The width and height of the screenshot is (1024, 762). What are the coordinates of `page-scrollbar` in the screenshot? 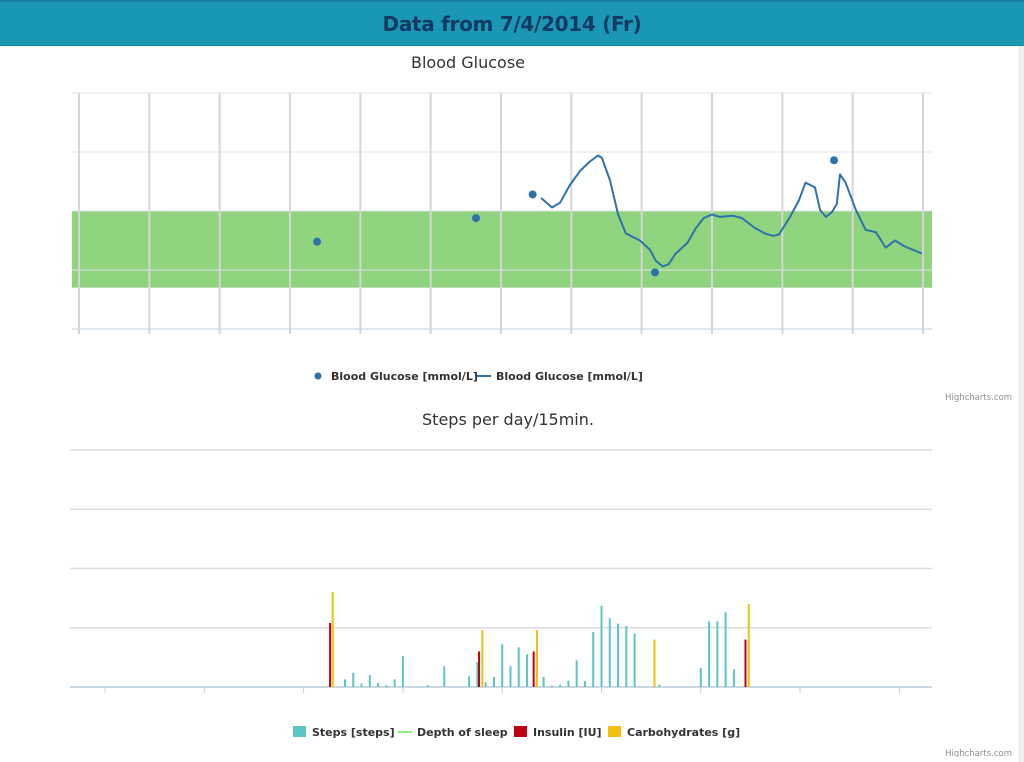 It's located at (1021, 404).